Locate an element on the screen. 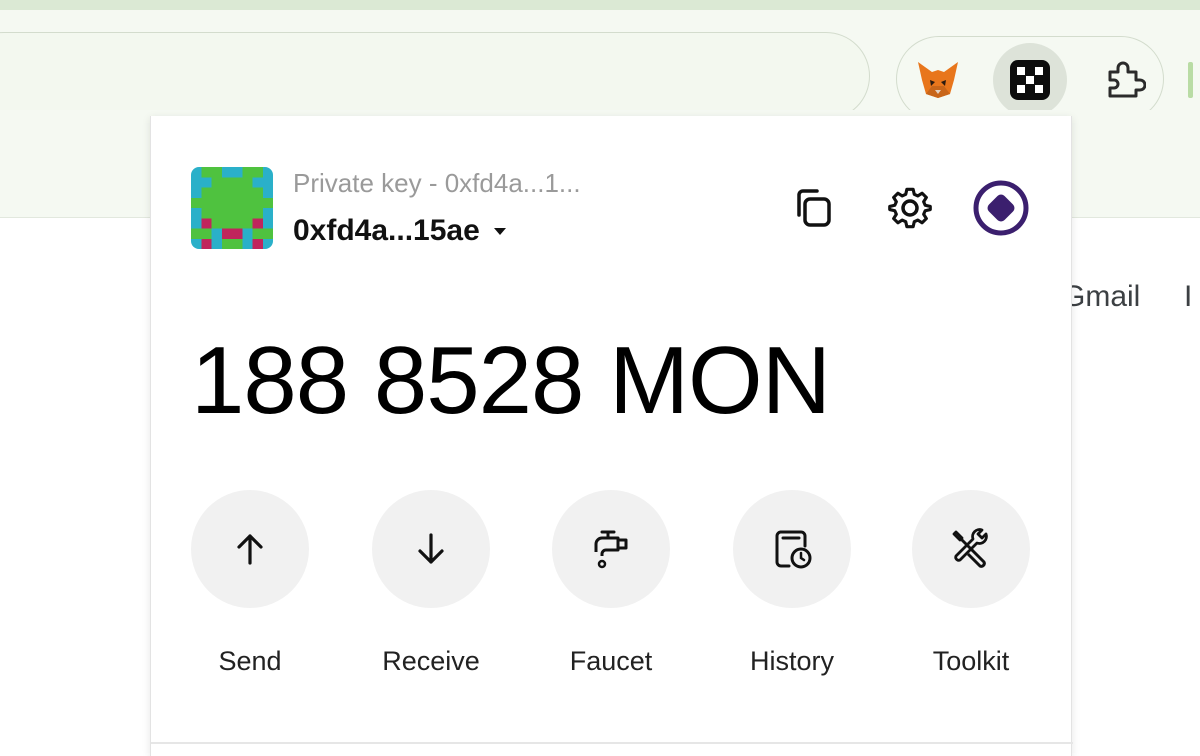 The image size is (1200, 756). browser-toolbar is located at coordinates (600, 66).